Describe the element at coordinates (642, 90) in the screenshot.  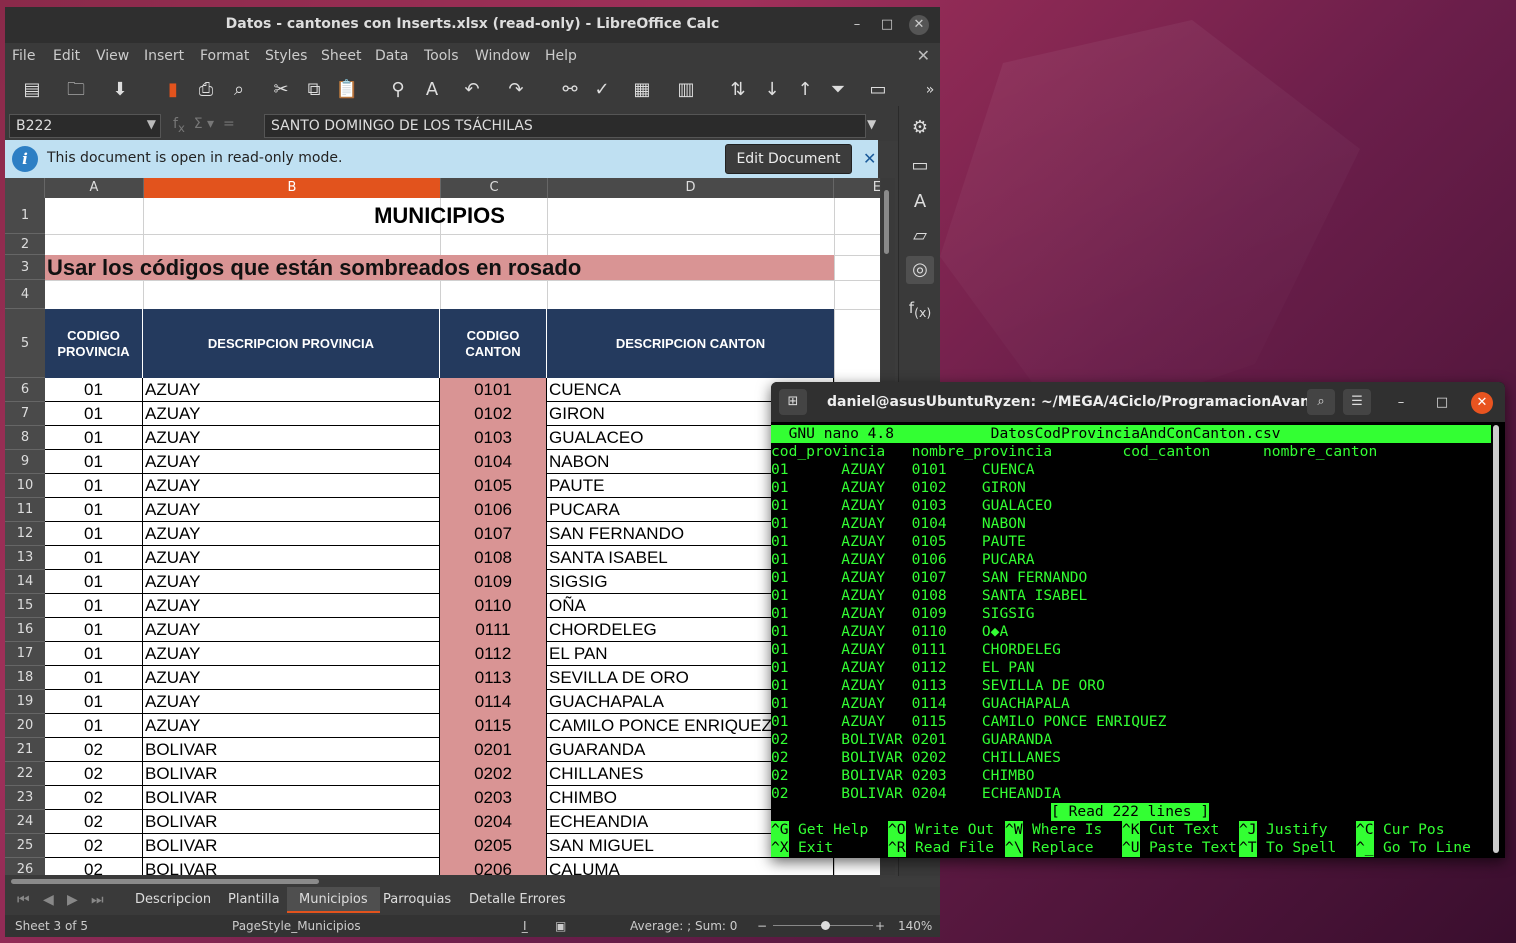
I see `row-icon: ▦` at that location.